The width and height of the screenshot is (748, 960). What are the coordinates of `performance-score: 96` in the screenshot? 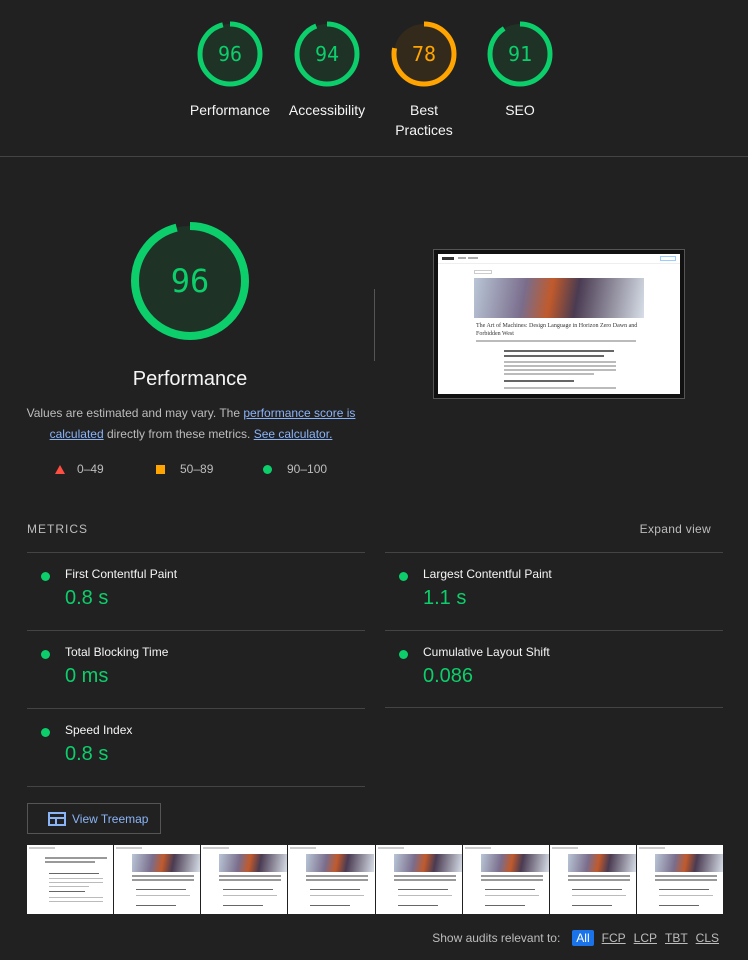 It's located at (190, 281).